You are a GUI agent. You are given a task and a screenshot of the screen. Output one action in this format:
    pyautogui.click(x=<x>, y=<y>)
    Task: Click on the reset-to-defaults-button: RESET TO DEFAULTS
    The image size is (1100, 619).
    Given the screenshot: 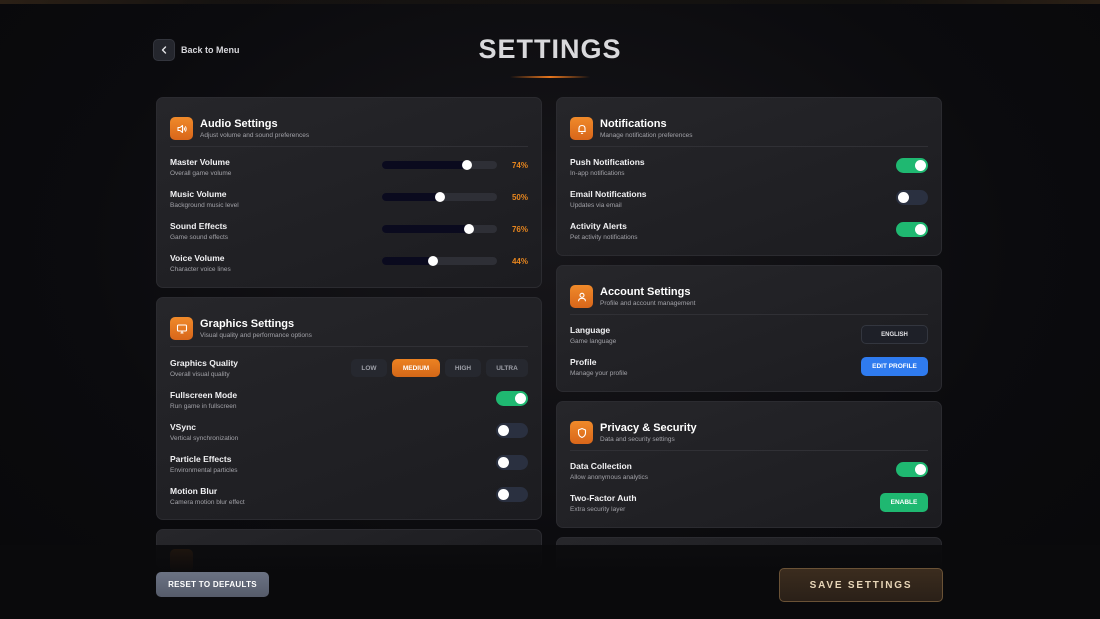 What is the action you would take?
    pyautogui.click(x=212, y=584)
    